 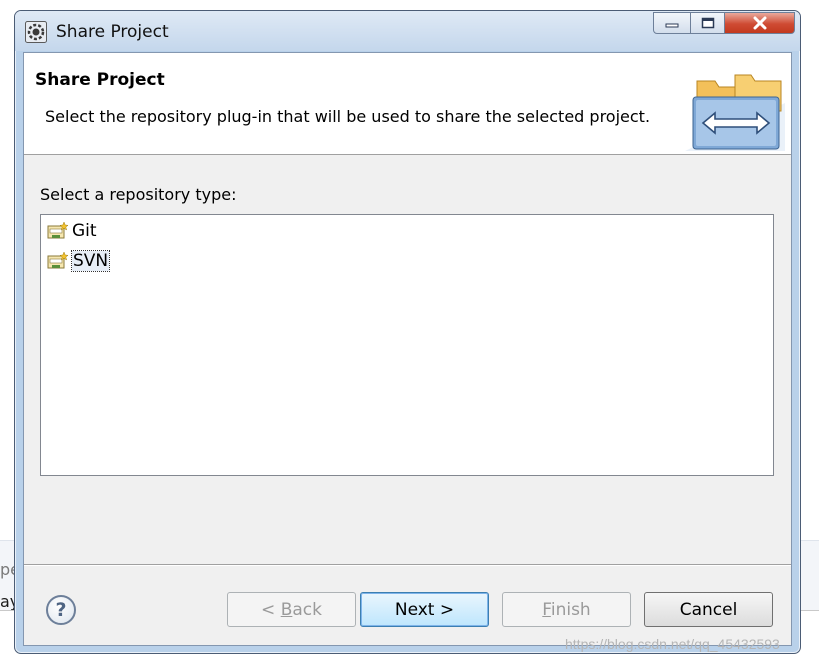 What do you see at coordinates (112, 32) in the screenshot?
I see `window-title: Share Project` at bounding box center [112, 32].